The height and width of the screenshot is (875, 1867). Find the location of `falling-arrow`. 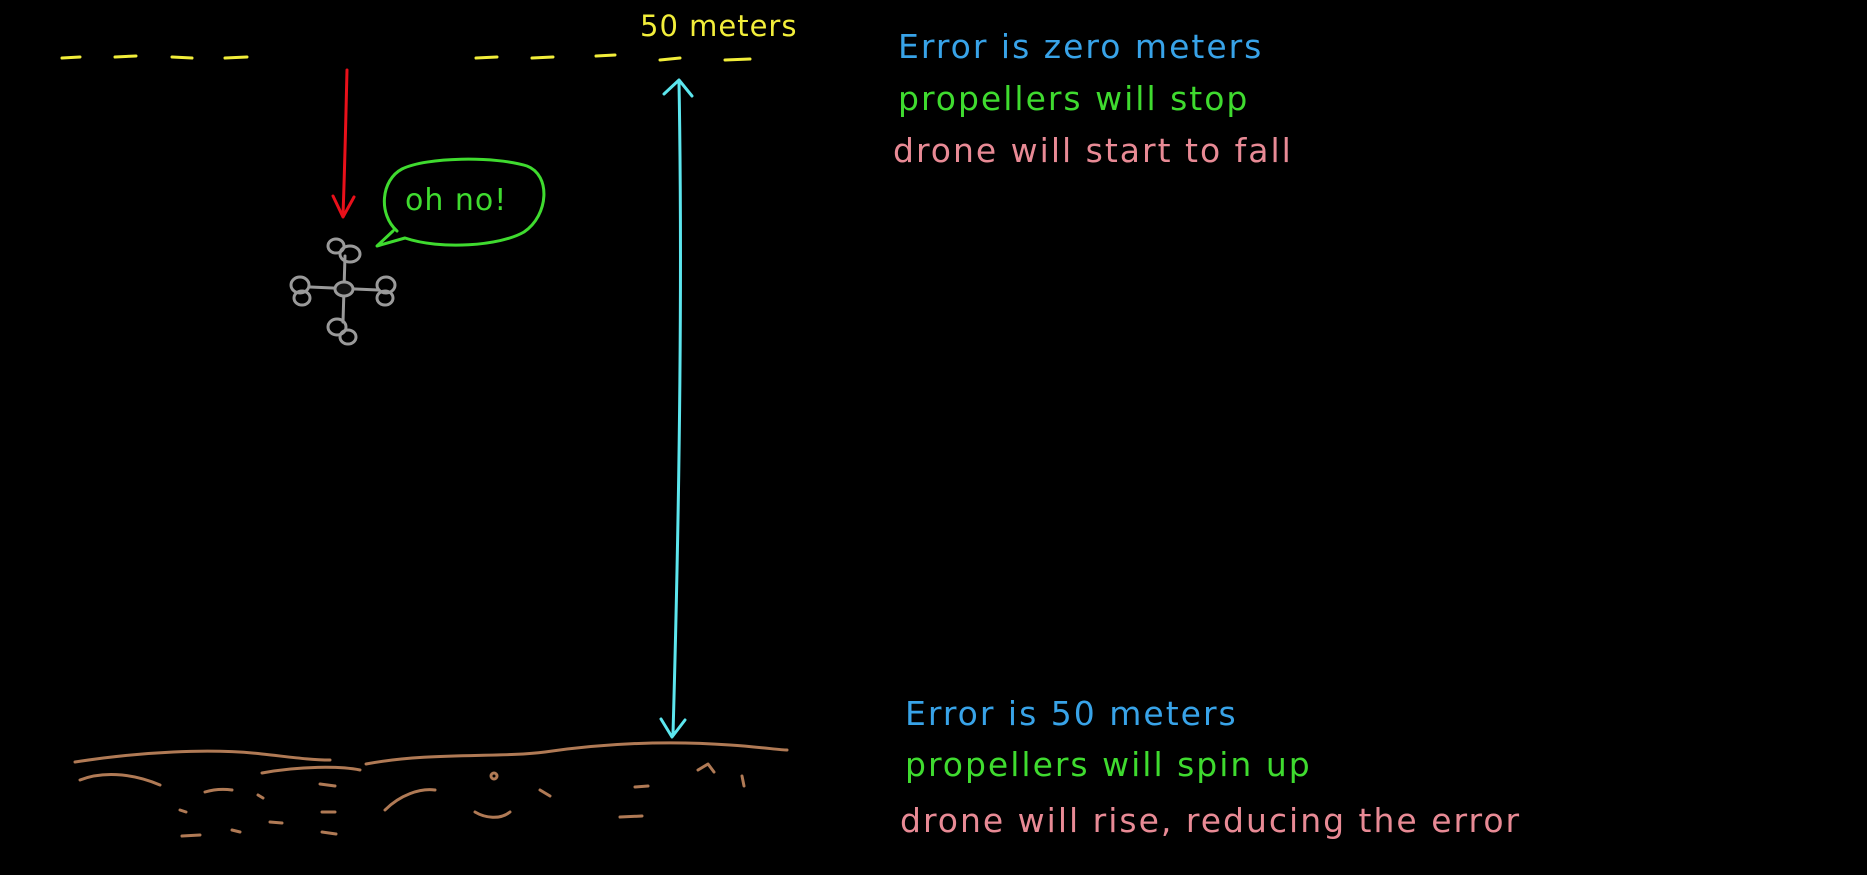

falling-arrow is located at coordinates (343, 143).